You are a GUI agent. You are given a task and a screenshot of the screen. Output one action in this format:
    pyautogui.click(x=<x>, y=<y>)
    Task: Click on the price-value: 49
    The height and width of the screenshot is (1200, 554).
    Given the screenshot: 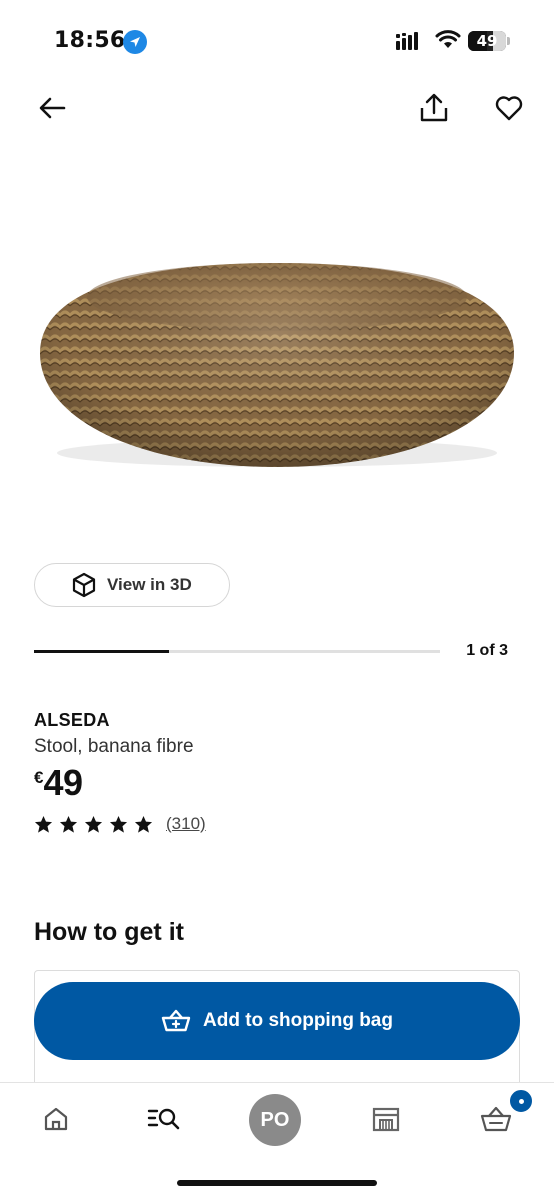 What is the action you would take?
    pyautogui.click(x=63, y=782)
    